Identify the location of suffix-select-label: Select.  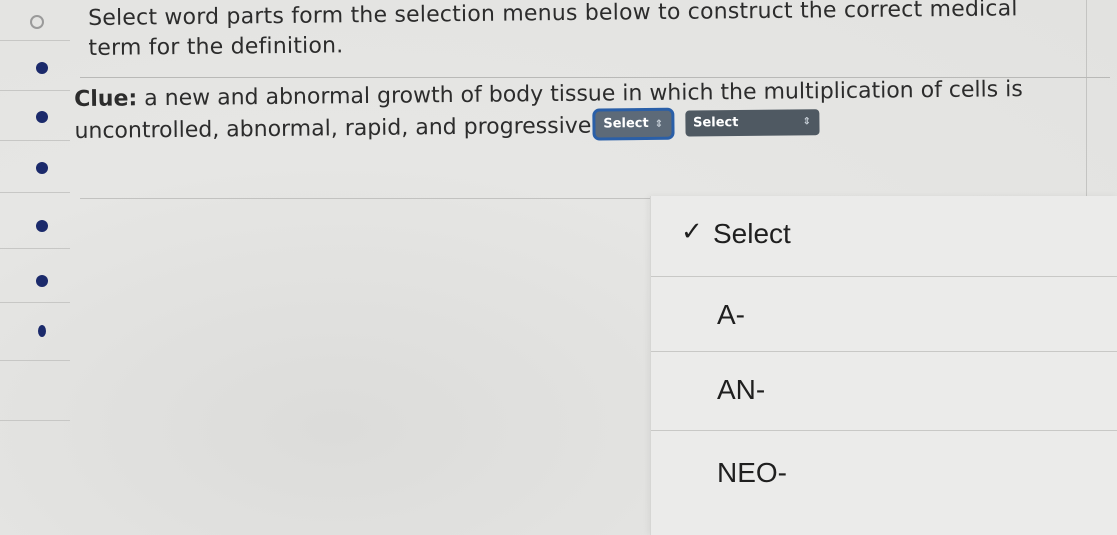
(715, 123).